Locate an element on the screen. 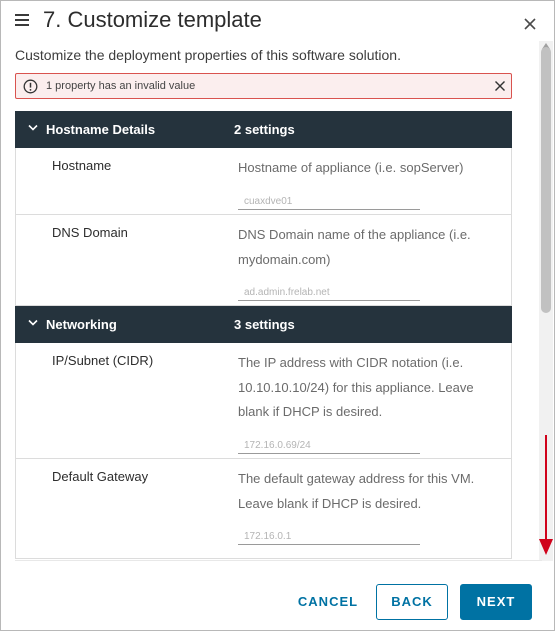  footer-divider is located at coordinates (278, 560).